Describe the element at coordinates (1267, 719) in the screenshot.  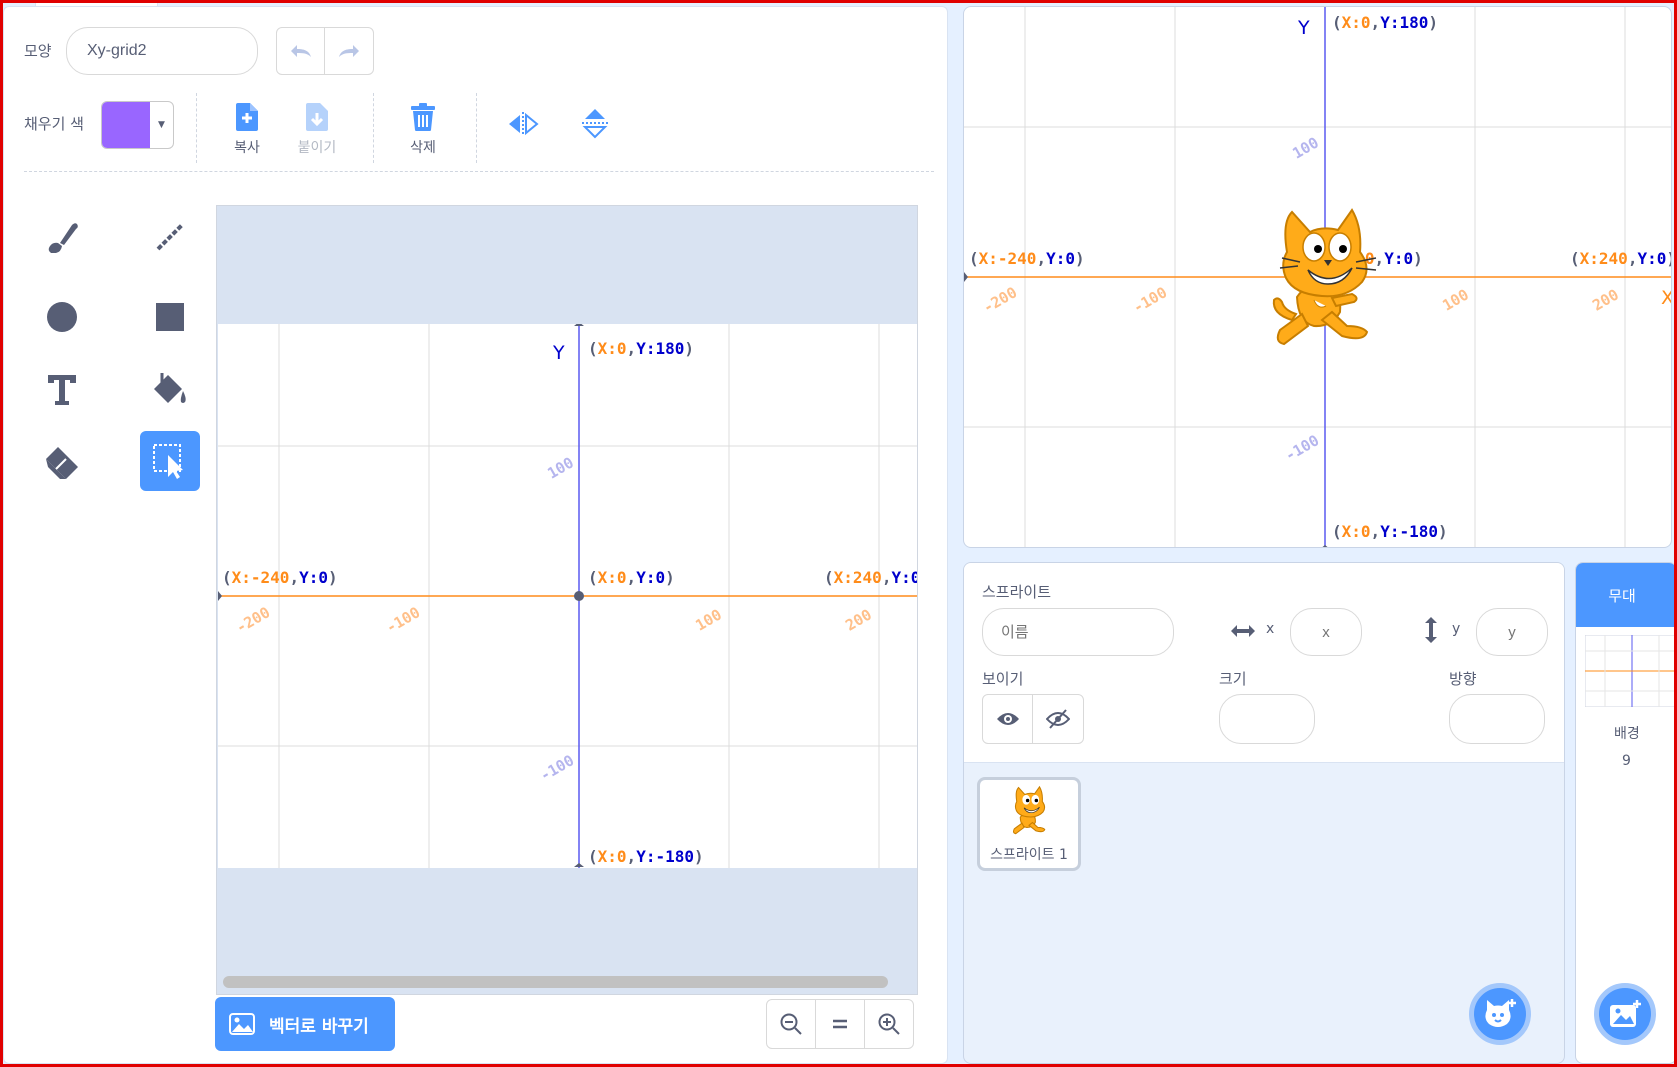
I see `sprite-size-input` at that location.